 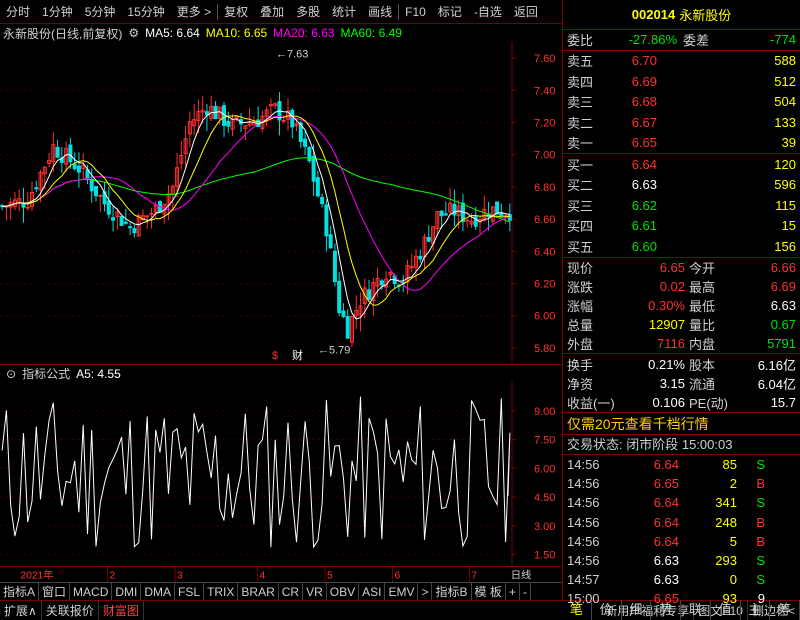 What do you see at coordinates (544, 91) in the screenshot?
I see `price-tick-label: 7.40` at bounding box center [544, 91].